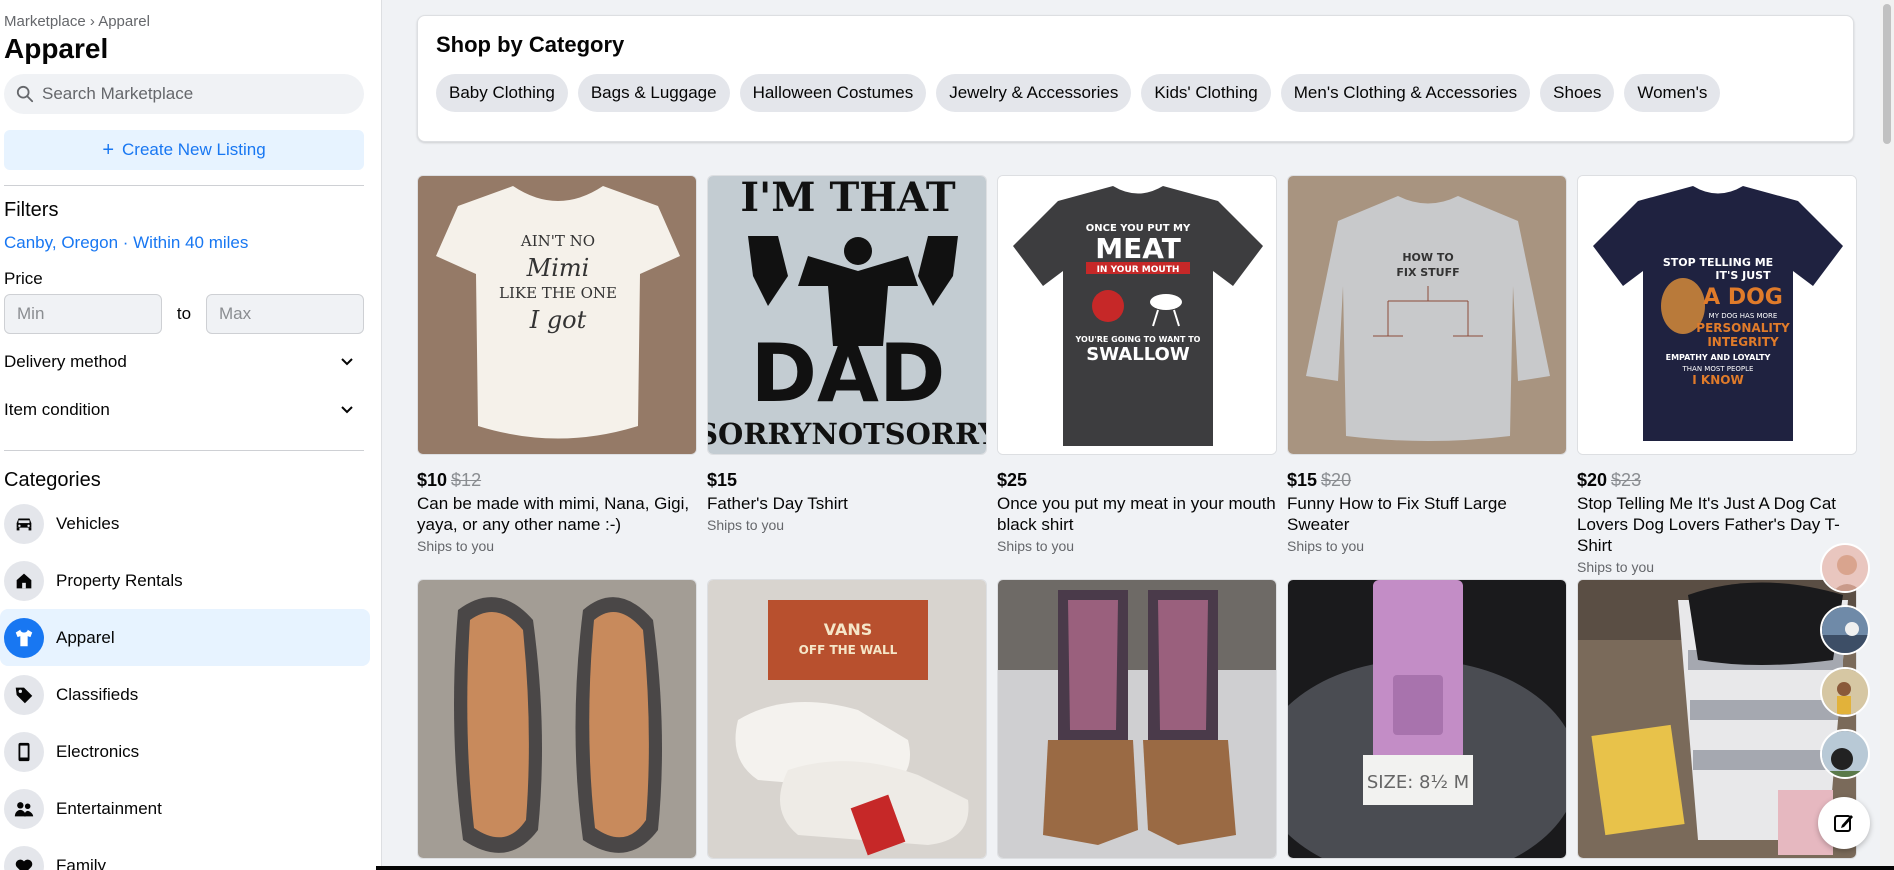 This screenshot has width=1894, height=870. I want to click on delivery-method-label: Delivery method, so click(65, 361).